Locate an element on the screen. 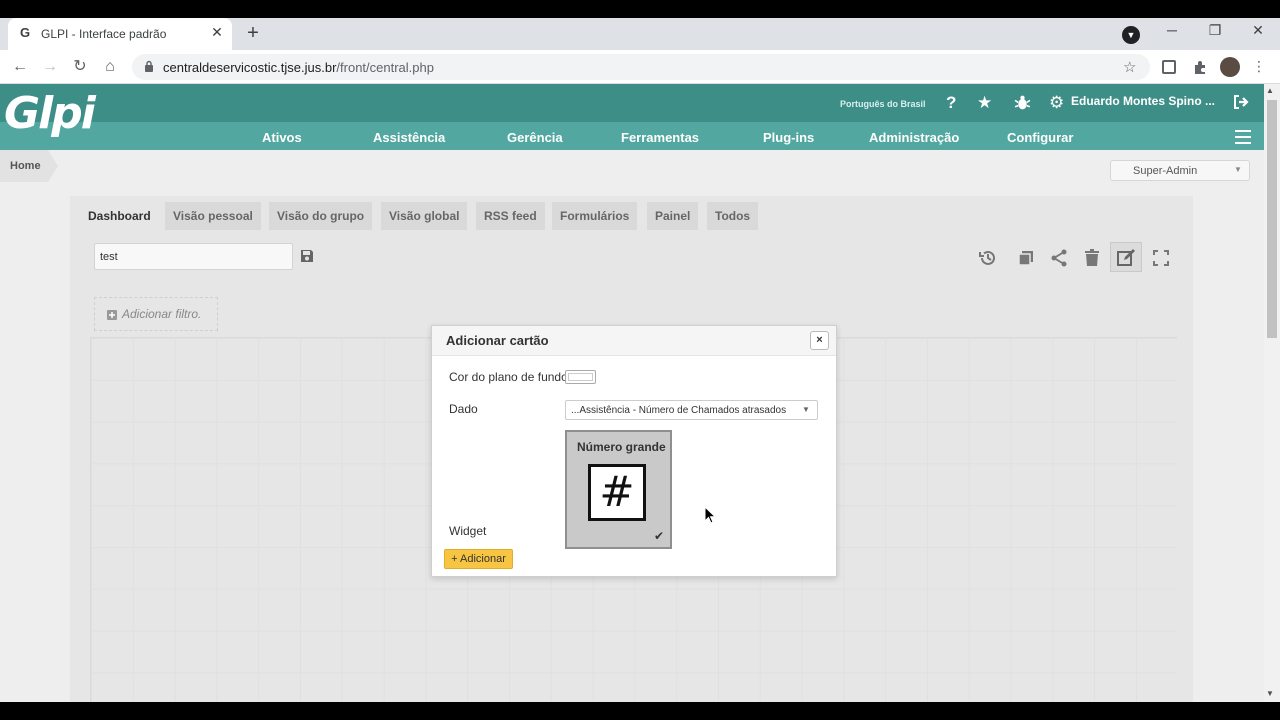  reload-icon: ↻ is located at coordinates (80, 67).